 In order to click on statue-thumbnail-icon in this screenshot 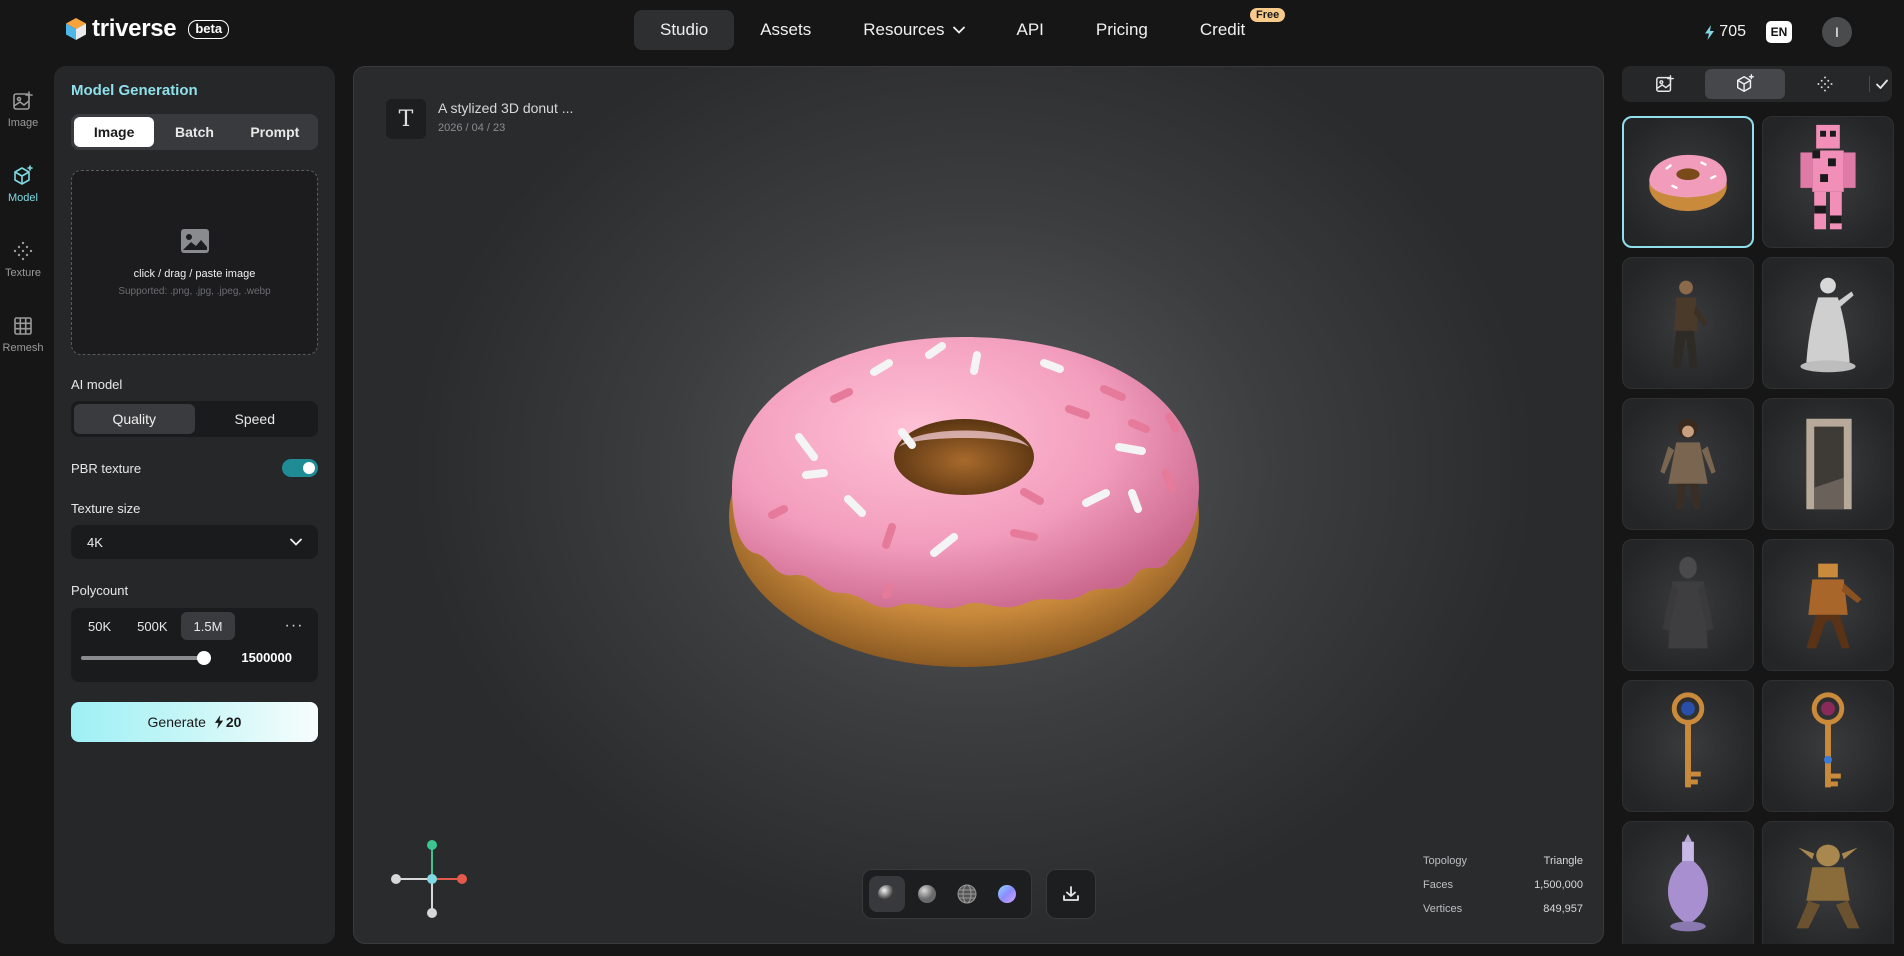, I will do `click(1828, 325)`.